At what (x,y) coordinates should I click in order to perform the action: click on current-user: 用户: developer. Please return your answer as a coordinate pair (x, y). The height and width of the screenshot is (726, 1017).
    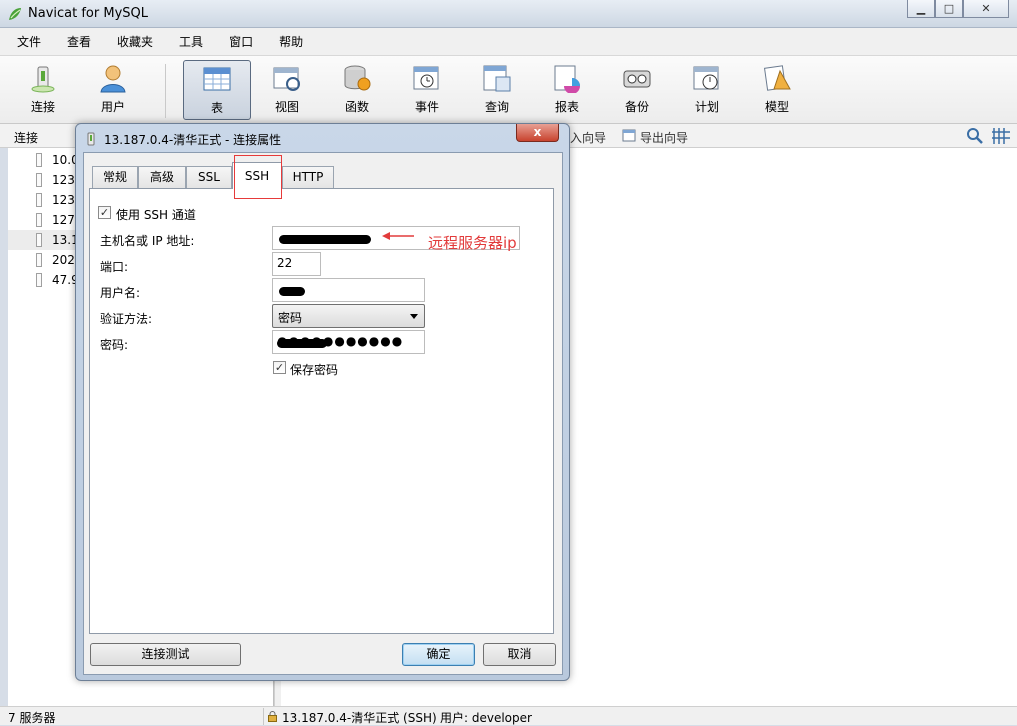
    Looking at the image, I should click on (486, 718).